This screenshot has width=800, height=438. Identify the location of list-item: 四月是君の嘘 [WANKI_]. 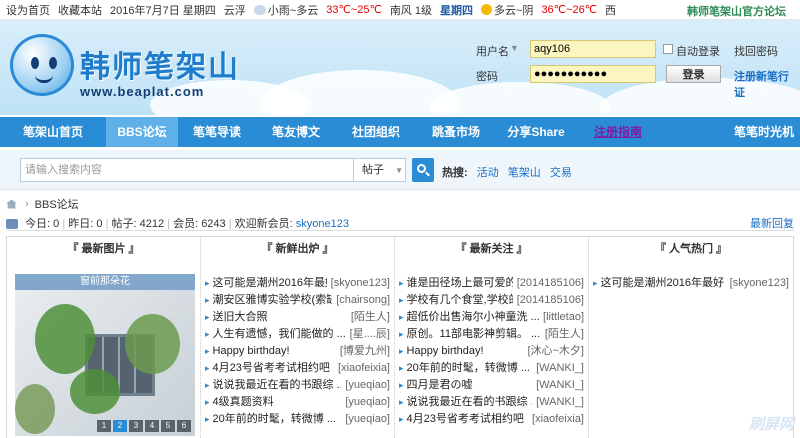
(491, 385).